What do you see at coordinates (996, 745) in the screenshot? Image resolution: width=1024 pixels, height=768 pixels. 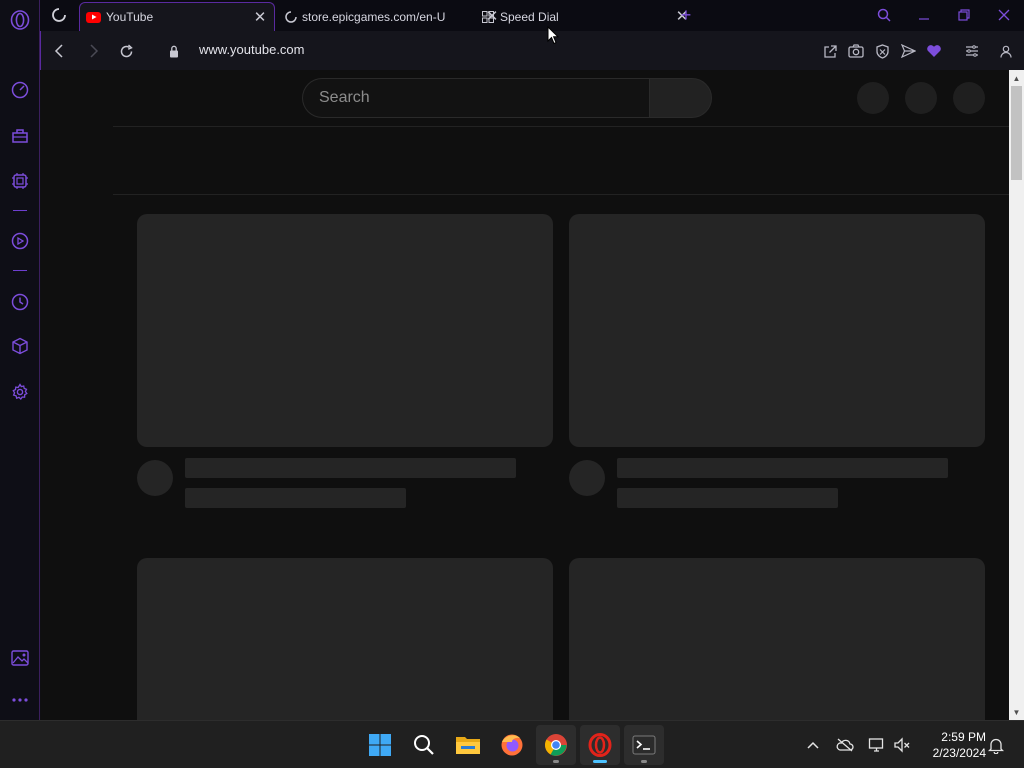 I see `notification-bell-icon` at bounding box center [996, 745].